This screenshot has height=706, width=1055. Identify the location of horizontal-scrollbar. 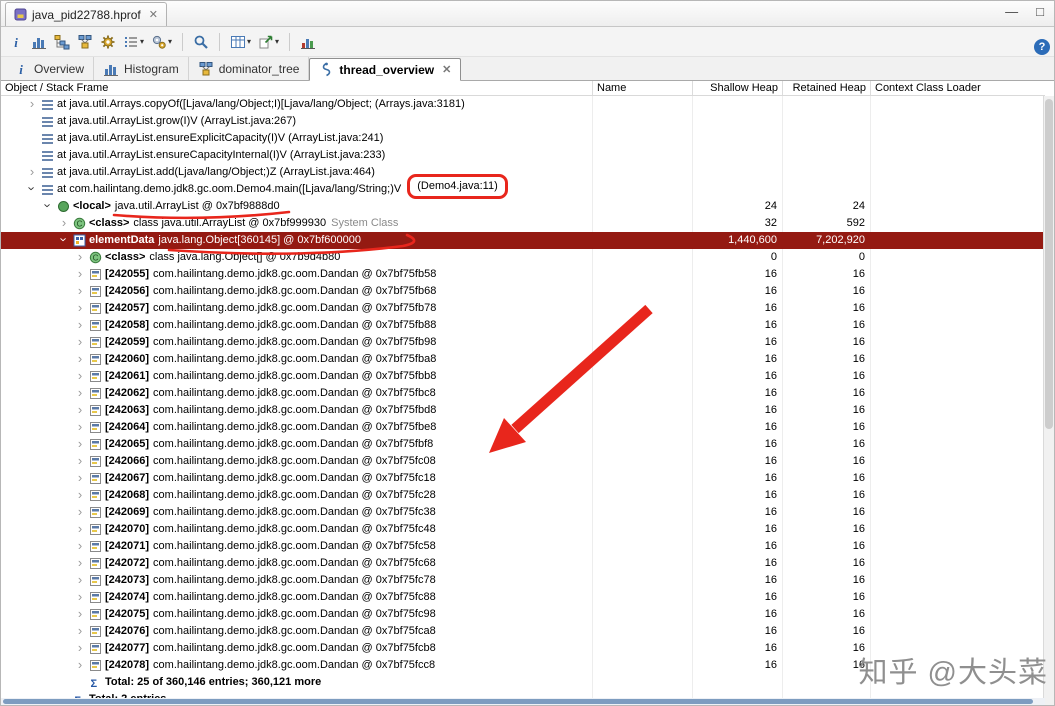
(523, 701).